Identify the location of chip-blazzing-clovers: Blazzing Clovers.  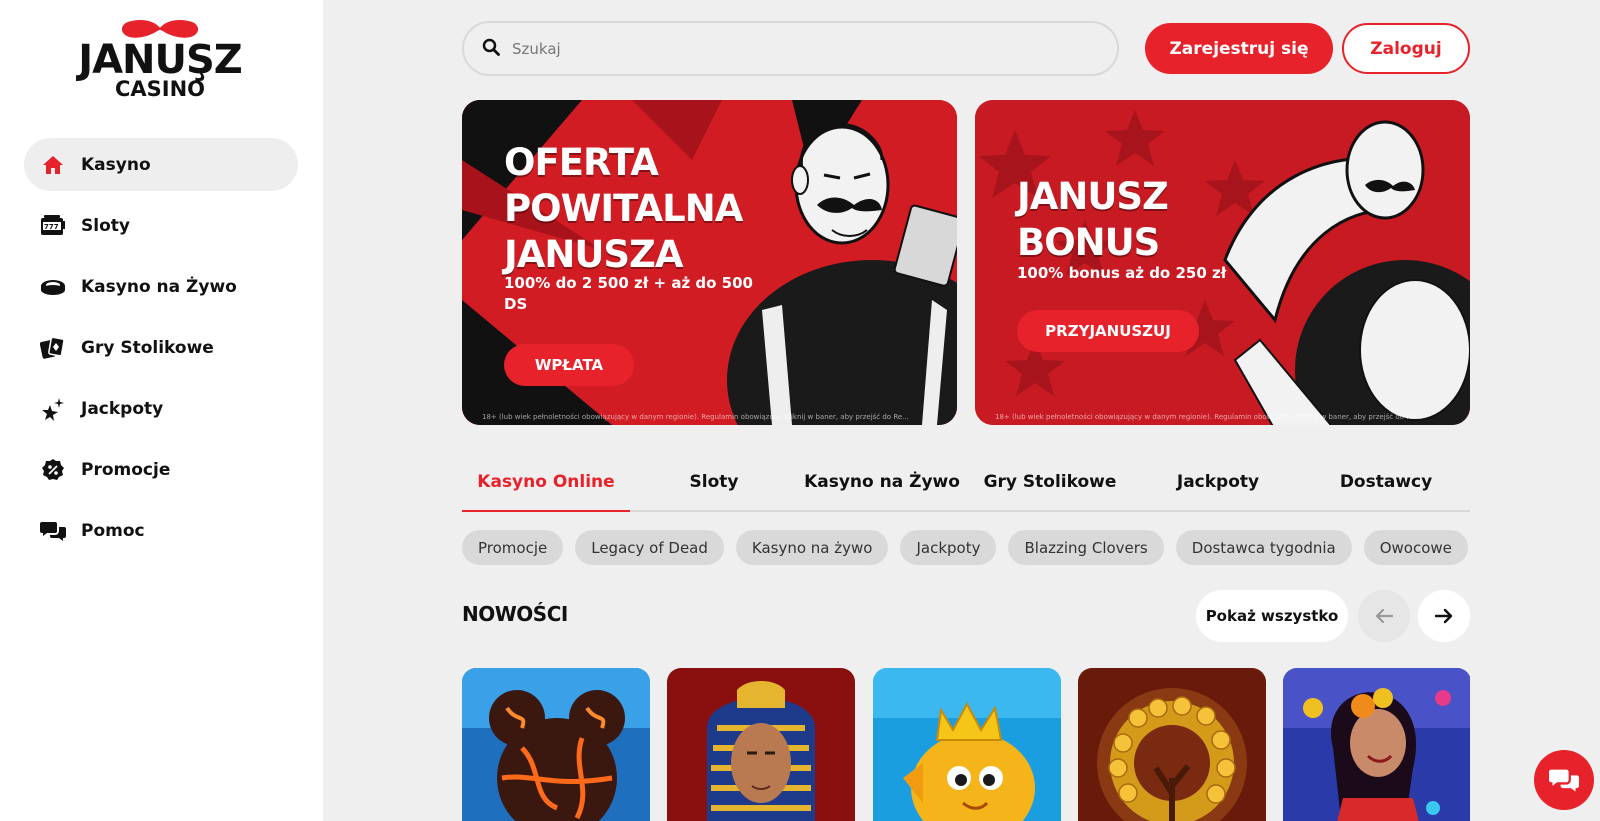
(1086, 547).